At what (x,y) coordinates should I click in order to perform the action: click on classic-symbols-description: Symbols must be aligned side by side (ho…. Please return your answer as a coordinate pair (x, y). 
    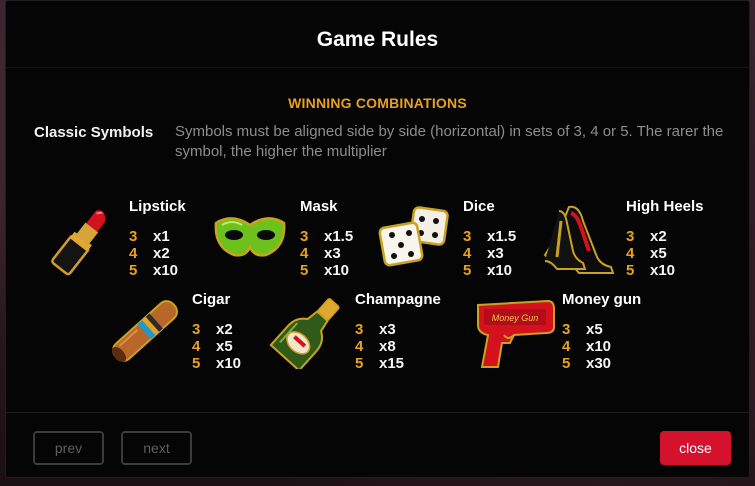
    Looking at the image, I should click on (449, 141).